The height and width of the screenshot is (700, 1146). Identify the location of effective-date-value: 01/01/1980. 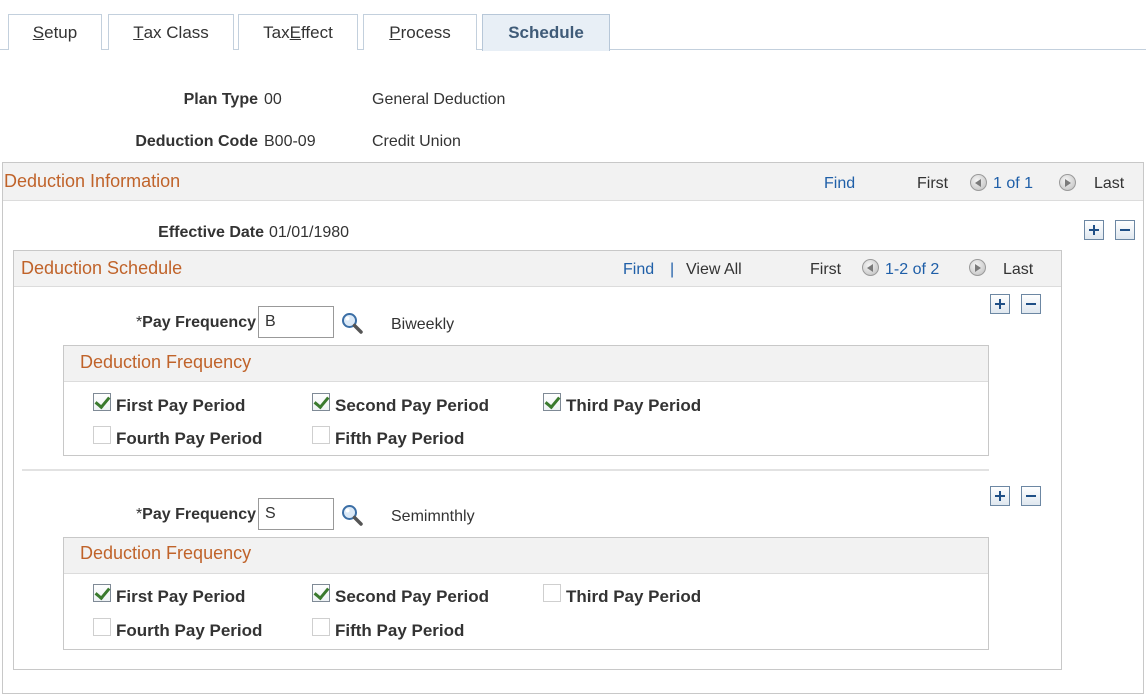
(309, 232).